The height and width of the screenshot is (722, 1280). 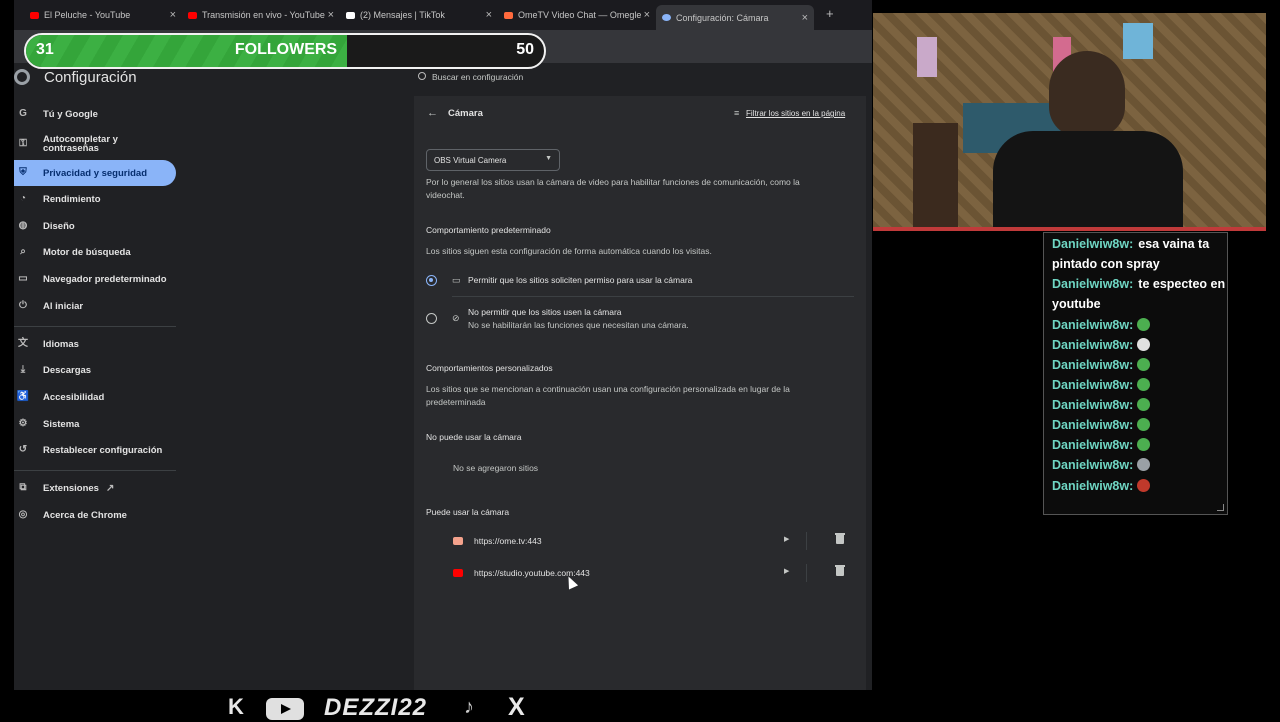 I want to click on youtube-favicon-icon, so click(x=192, y=15).